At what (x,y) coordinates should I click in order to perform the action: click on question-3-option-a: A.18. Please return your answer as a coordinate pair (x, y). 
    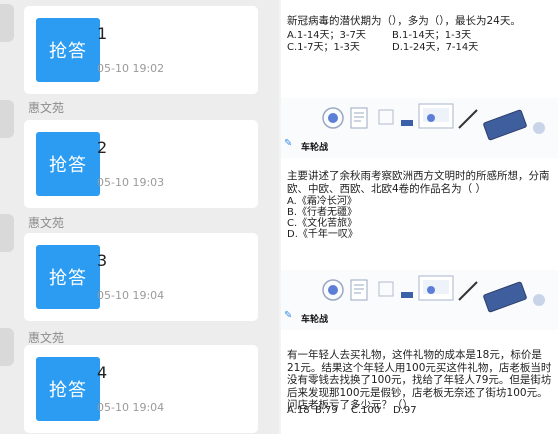
    Looking at the image, I should click on (298, 410).